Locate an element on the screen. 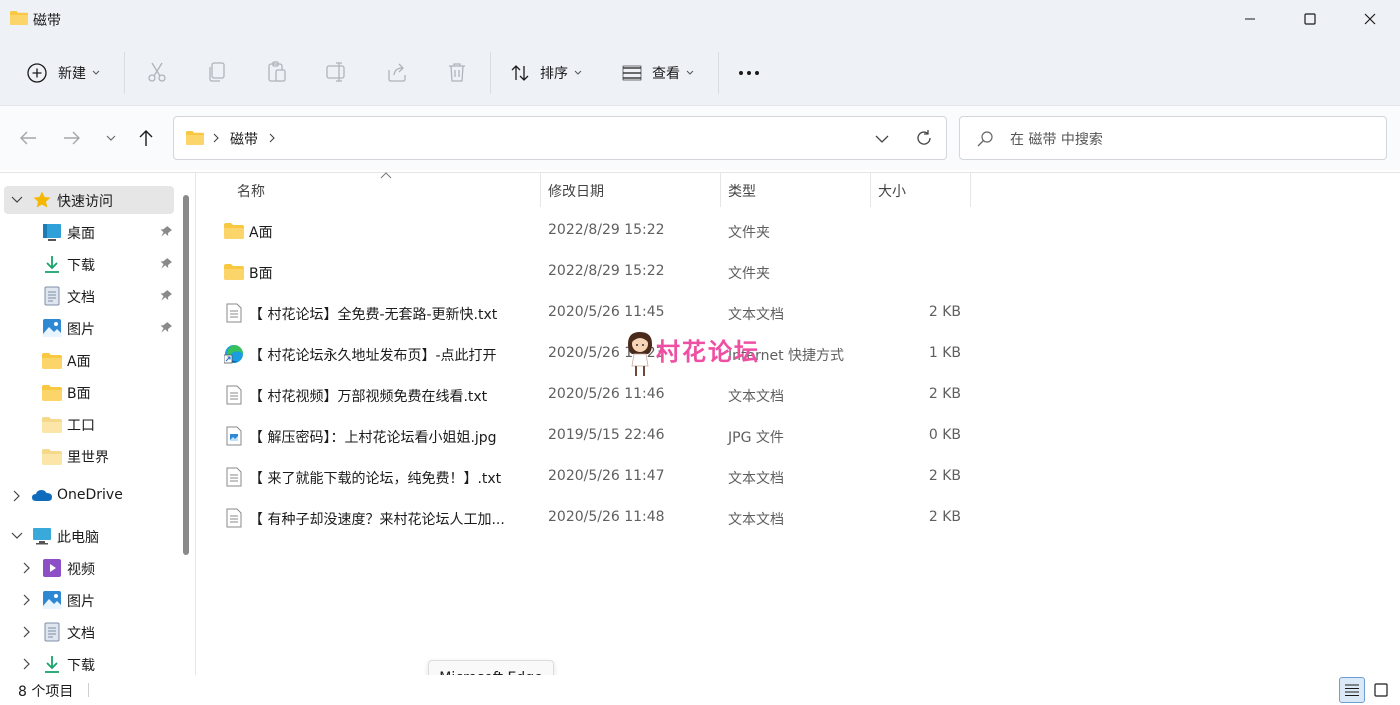 The height and width of the screenshot is (705, 1400). sort-button: 排序 is located at coordinates (546, 73).